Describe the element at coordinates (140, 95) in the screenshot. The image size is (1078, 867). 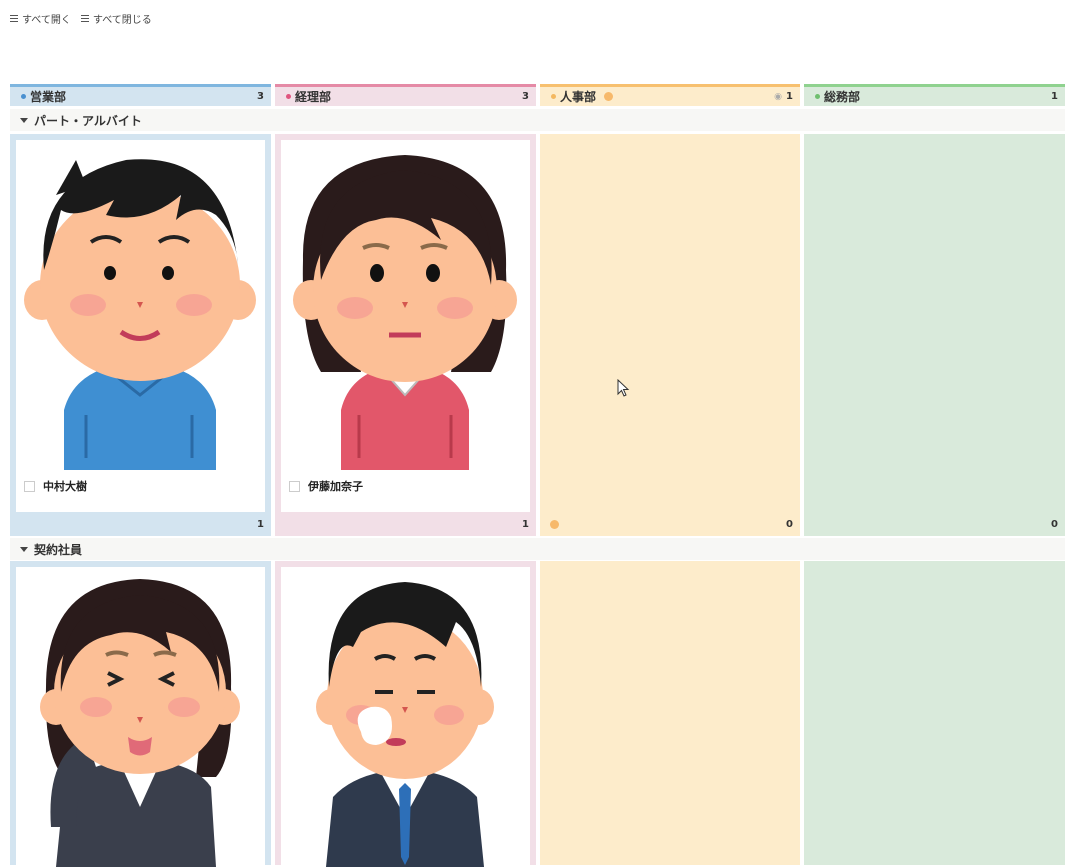
I see `column-header-sales: 営業部 3` at that location.